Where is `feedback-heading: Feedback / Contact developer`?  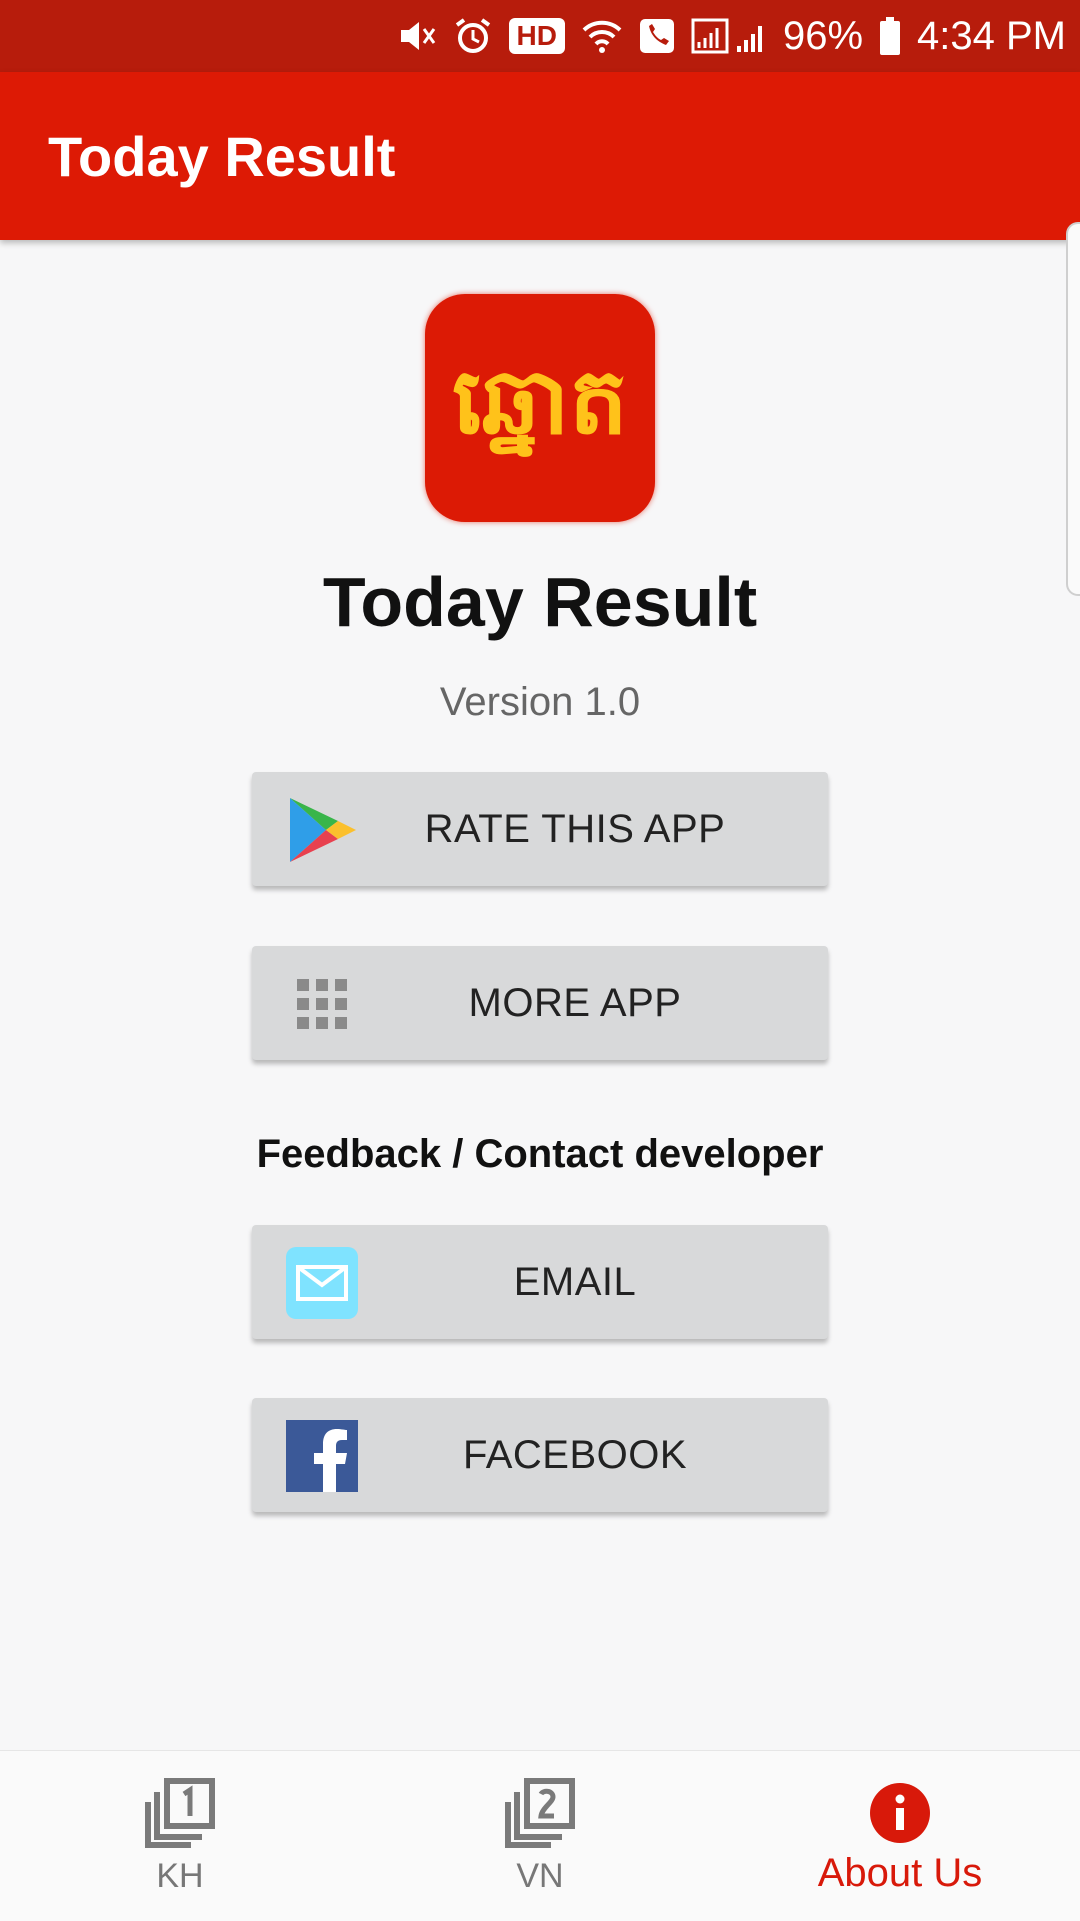 feedback-heading: Feedback / Contact developer is located at coordinates (540, 1154).